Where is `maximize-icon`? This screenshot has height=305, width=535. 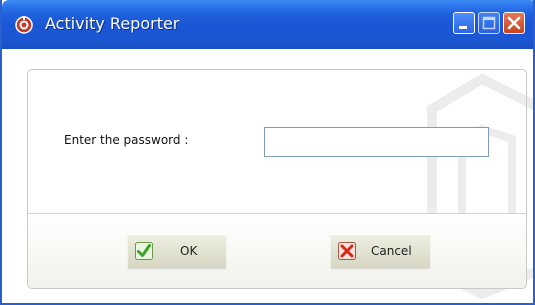
maximize-icon is located at coordinates (489, 23).